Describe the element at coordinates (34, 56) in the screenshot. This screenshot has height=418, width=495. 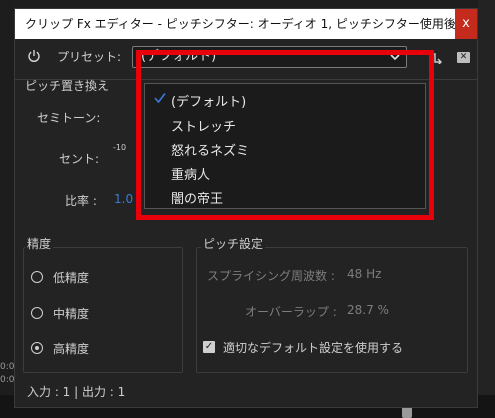
I see `power-icon` at that location.